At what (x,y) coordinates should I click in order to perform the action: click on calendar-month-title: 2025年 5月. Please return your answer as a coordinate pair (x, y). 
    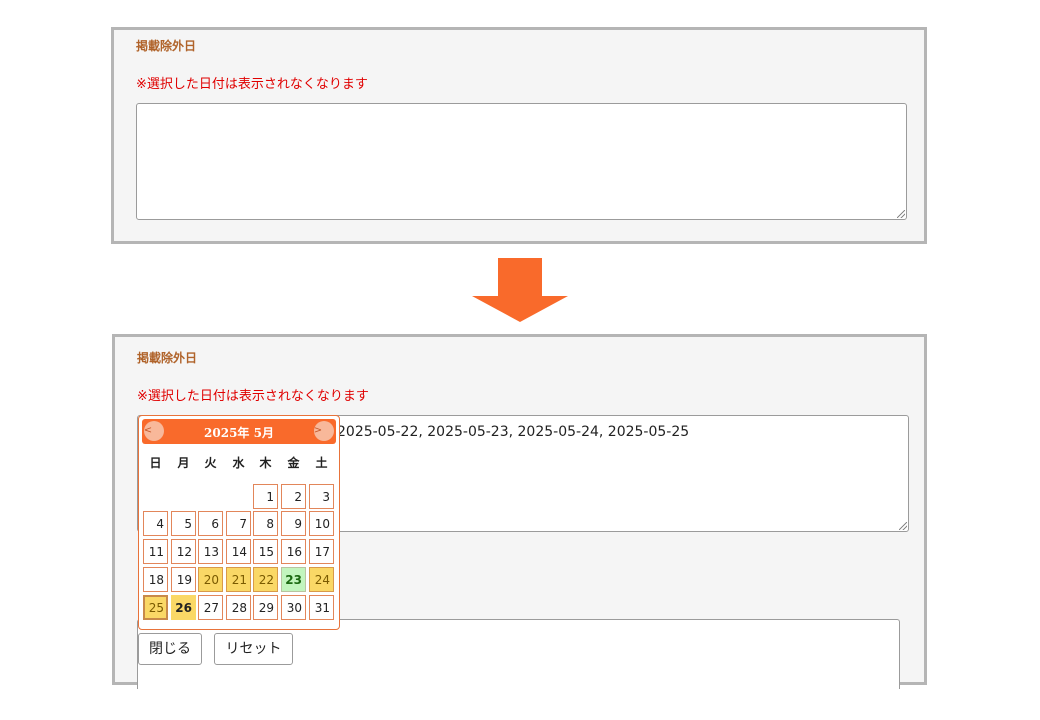
    Looking at the image, I should click on (239, 433).